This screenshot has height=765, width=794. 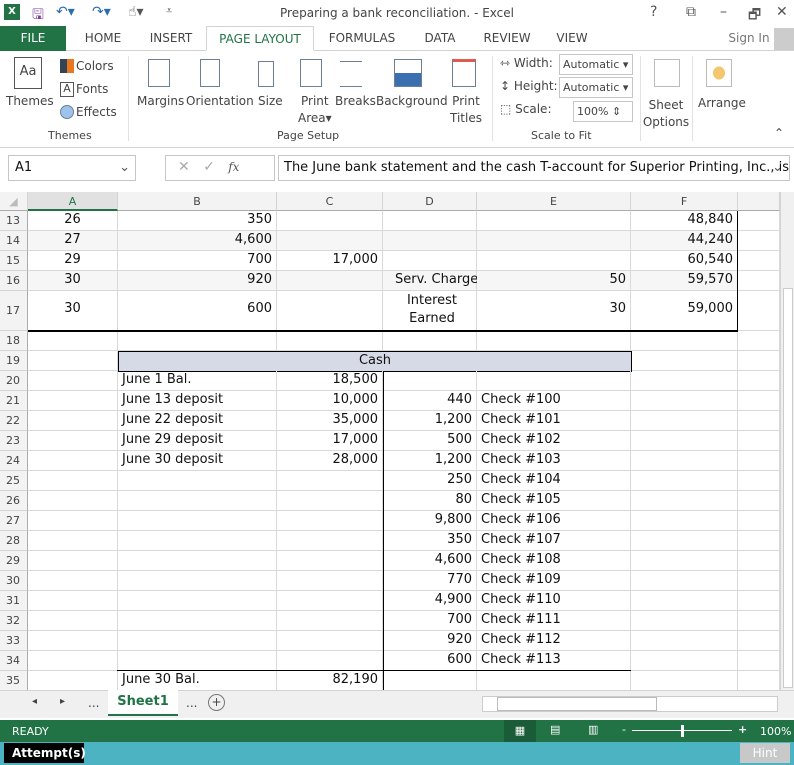 What do you see at coordinates (14, 541) in the screenshot?
I see `row-header-28: 28` at bounding box center [14, 541].